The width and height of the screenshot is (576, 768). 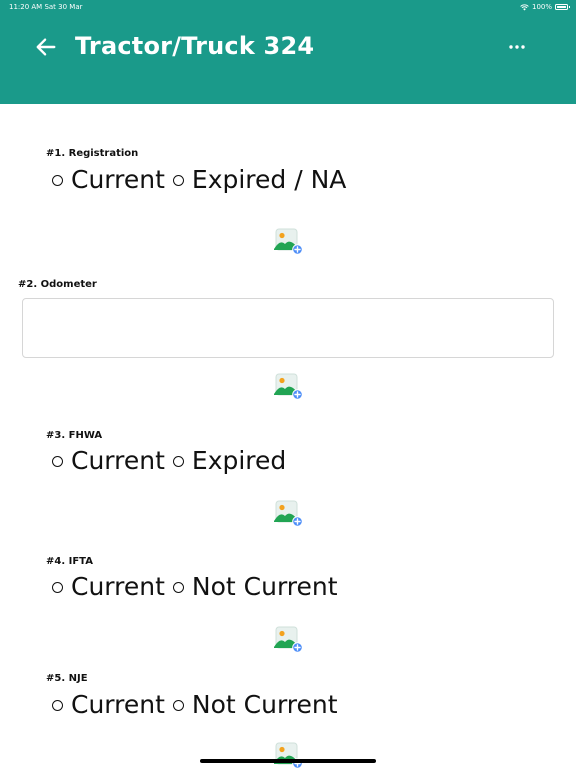 I want to click on radio-nje-current: Current, so click(x=108, y=705).